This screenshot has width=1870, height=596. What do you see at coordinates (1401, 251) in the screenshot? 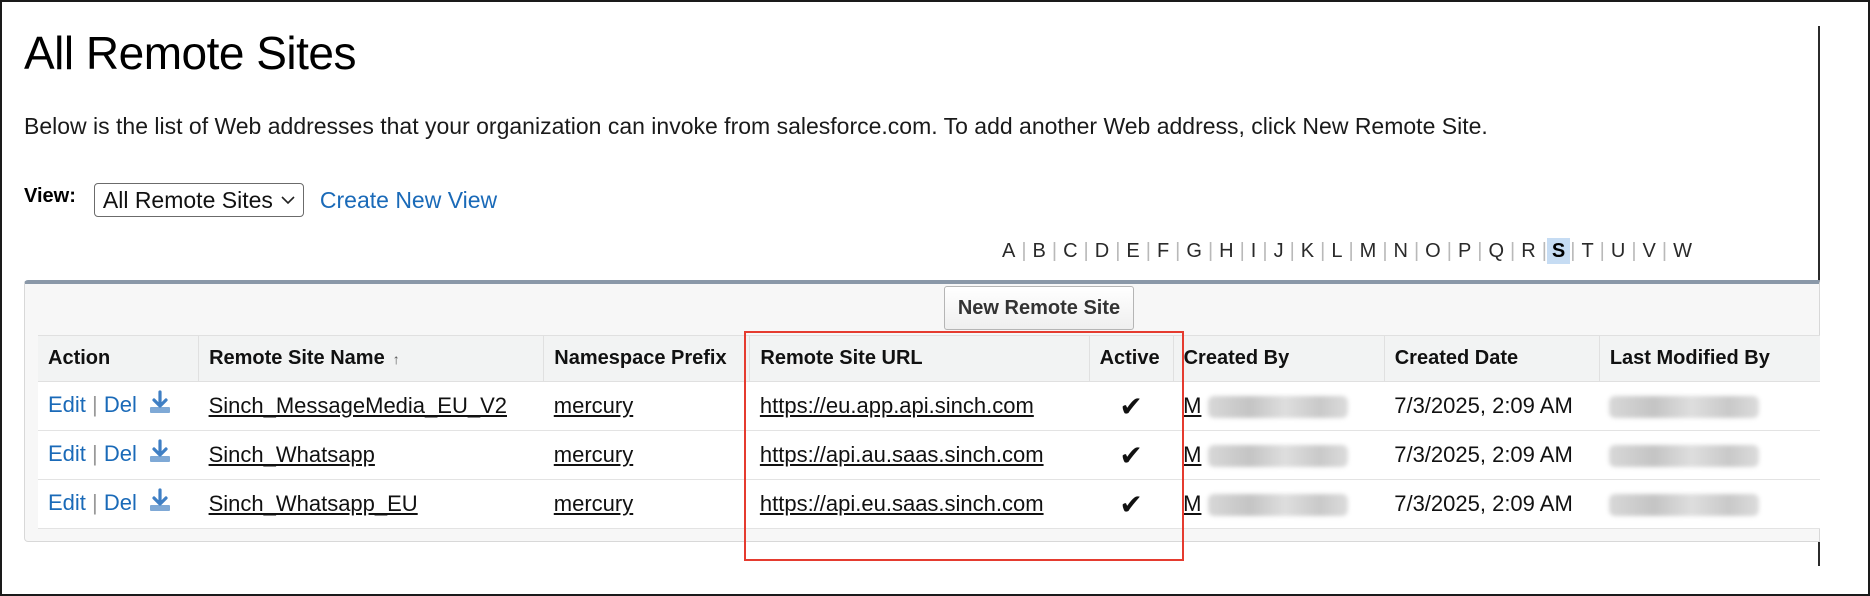
I see `alphabet-letter-n: N` at bounding box center [1401, 251].